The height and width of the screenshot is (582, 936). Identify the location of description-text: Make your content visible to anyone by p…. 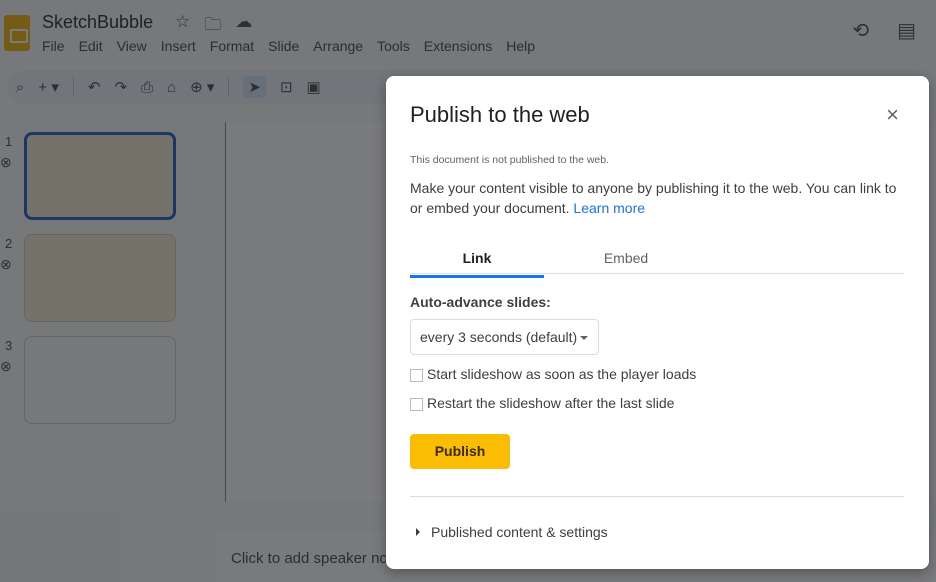
(653, 198).